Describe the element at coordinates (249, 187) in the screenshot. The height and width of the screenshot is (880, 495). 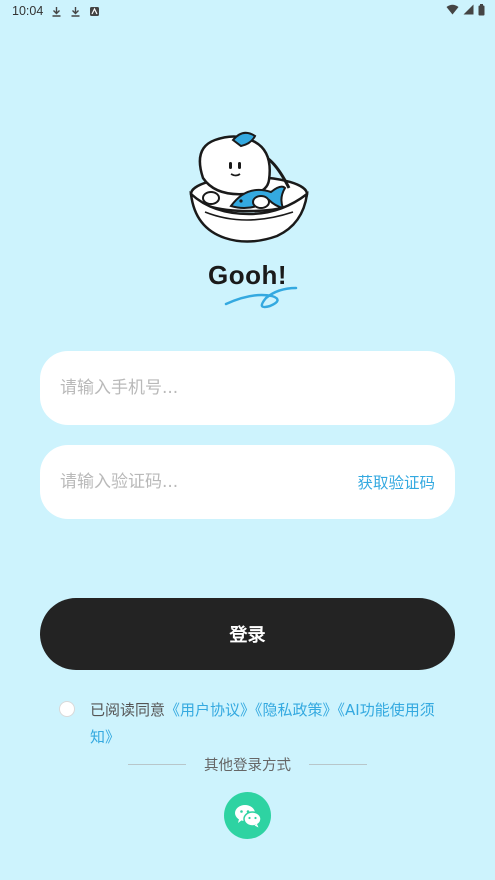
I see `mascot-logo-icon` at that location.